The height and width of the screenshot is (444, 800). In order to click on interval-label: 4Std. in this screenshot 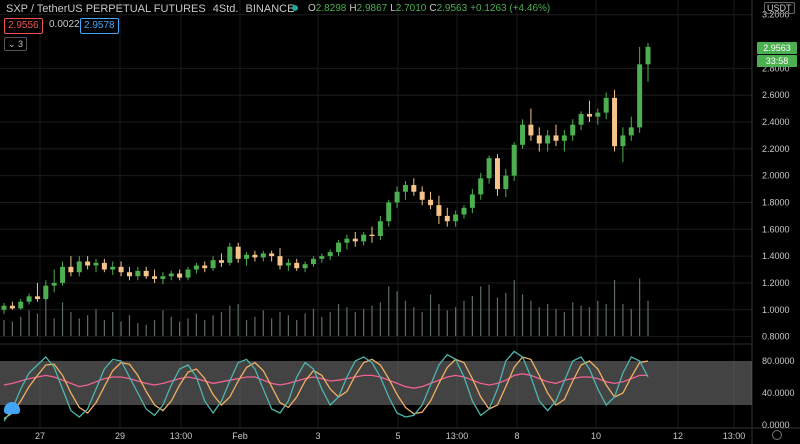, I will do `click(226, 9)`.